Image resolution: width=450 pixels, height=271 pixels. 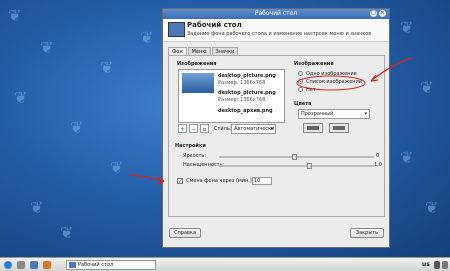 What do you see at coordinates (198, 83) in the screenshot?
I see `image-thumbnail` at bounding box center [198, 83].